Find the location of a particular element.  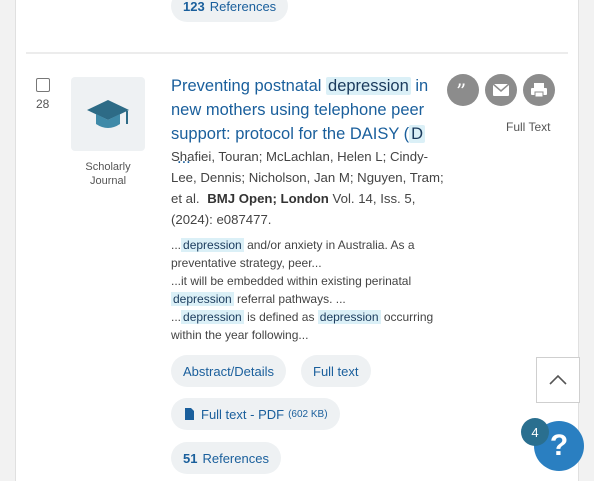

cite-icon: ” is located at coordinates (463, 90).